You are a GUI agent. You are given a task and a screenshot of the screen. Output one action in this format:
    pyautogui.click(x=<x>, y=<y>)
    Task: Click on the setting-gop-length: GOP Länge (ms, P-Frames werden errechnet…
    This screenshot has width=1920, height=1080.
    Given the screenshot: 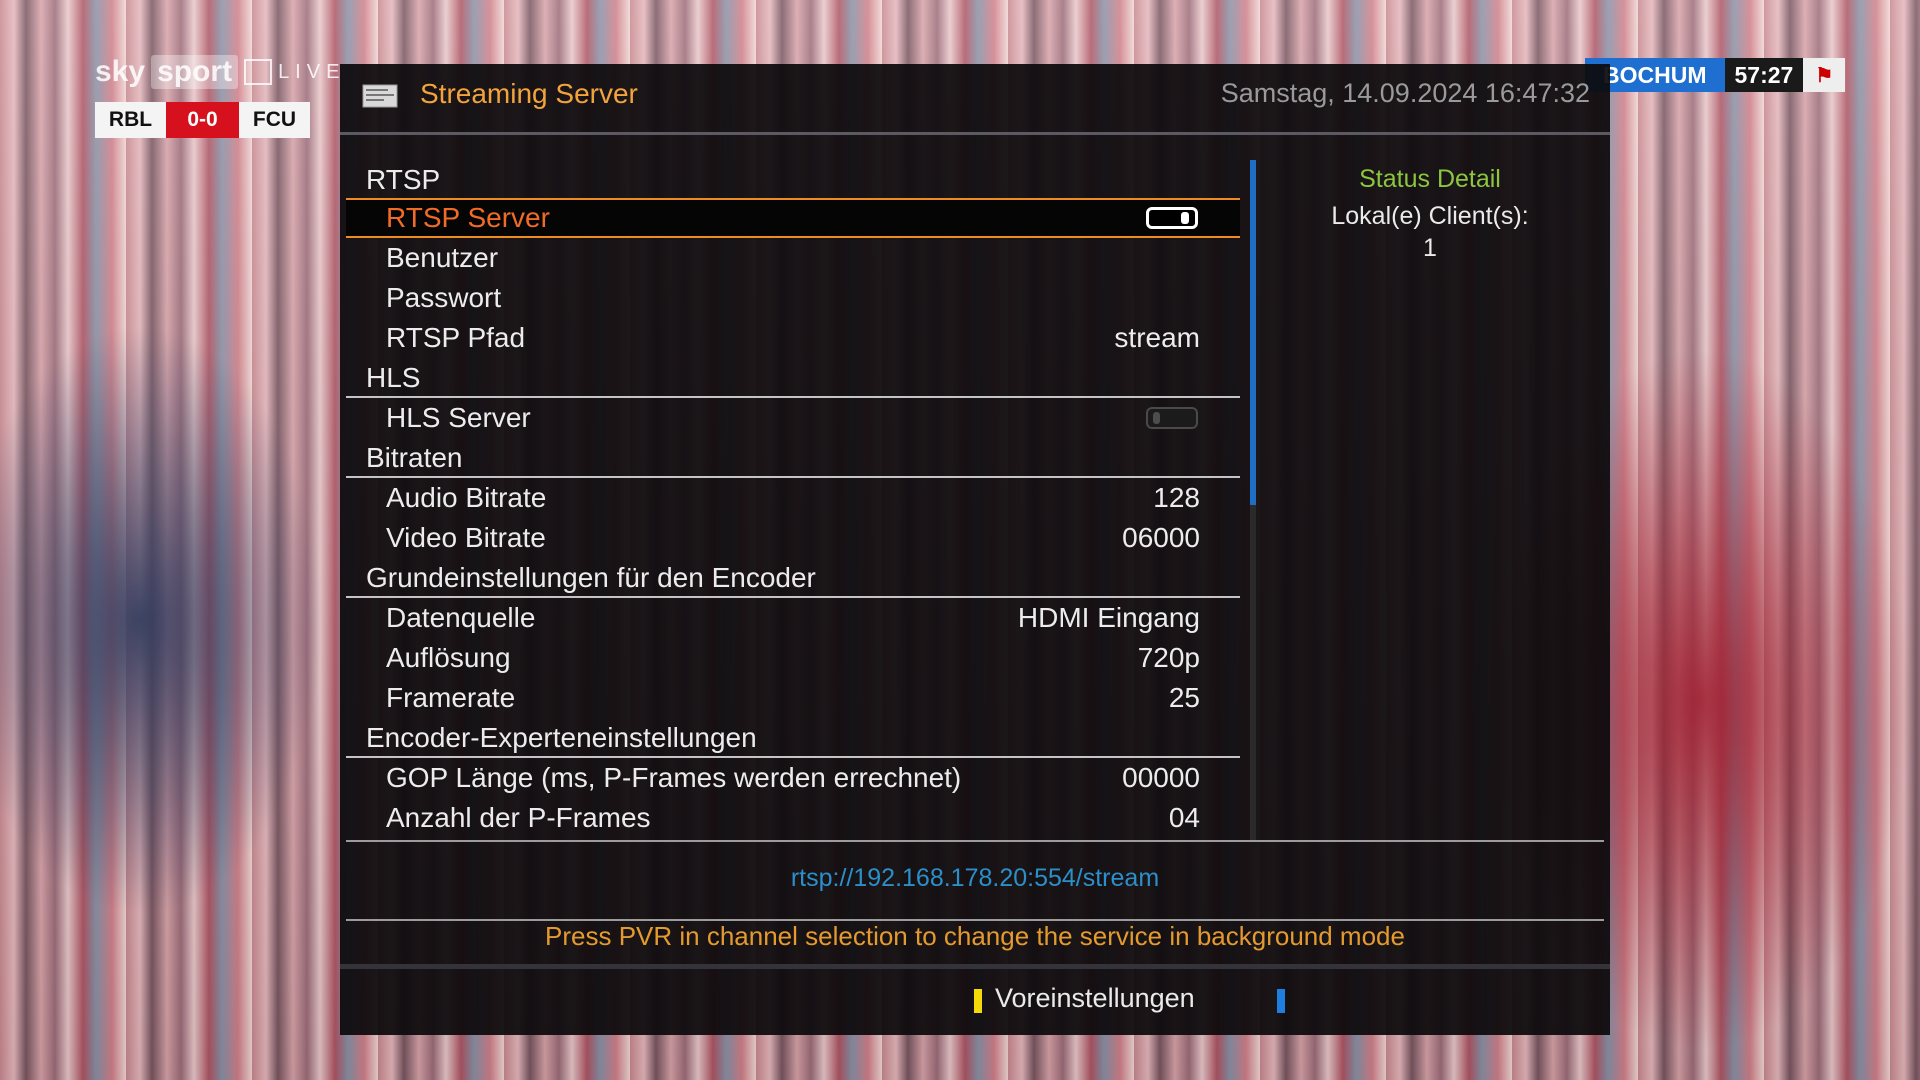 What is the action you would take?
    pyautogui.click(x=793, y=778)
    